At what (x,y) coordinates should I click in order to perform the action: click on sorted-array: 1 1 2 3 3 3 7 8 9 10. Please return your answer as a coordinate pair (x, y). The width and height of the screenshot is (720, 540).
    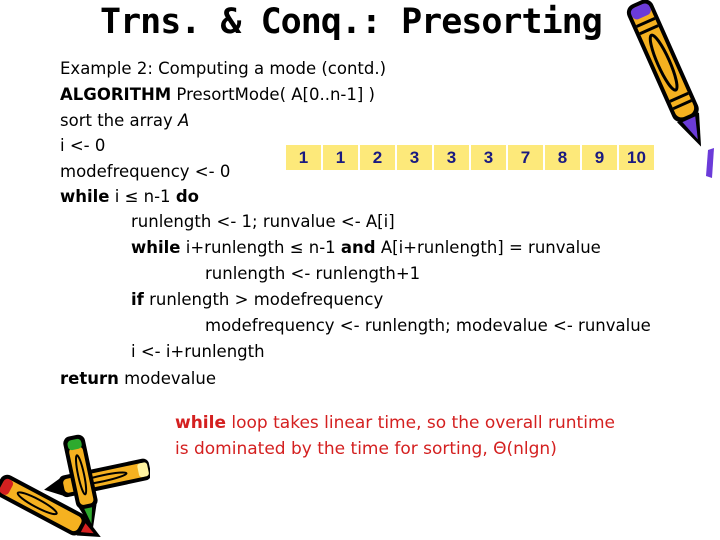
    Looking at the image, I should click on (470, 157).